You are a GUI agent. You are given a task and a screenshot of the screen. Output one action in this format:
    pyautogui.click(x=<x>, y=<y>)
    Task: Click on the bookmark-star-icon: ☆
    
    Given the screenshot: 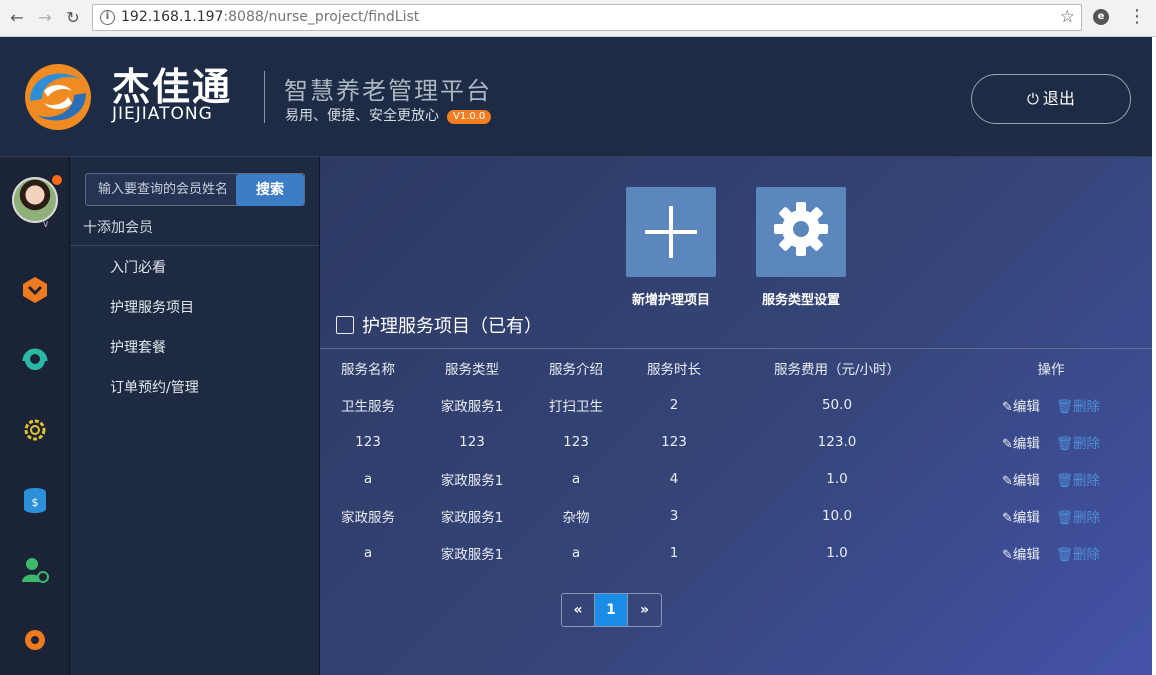 What is the action you would take?
    pyautogui.click(x=1067, y=17)
    